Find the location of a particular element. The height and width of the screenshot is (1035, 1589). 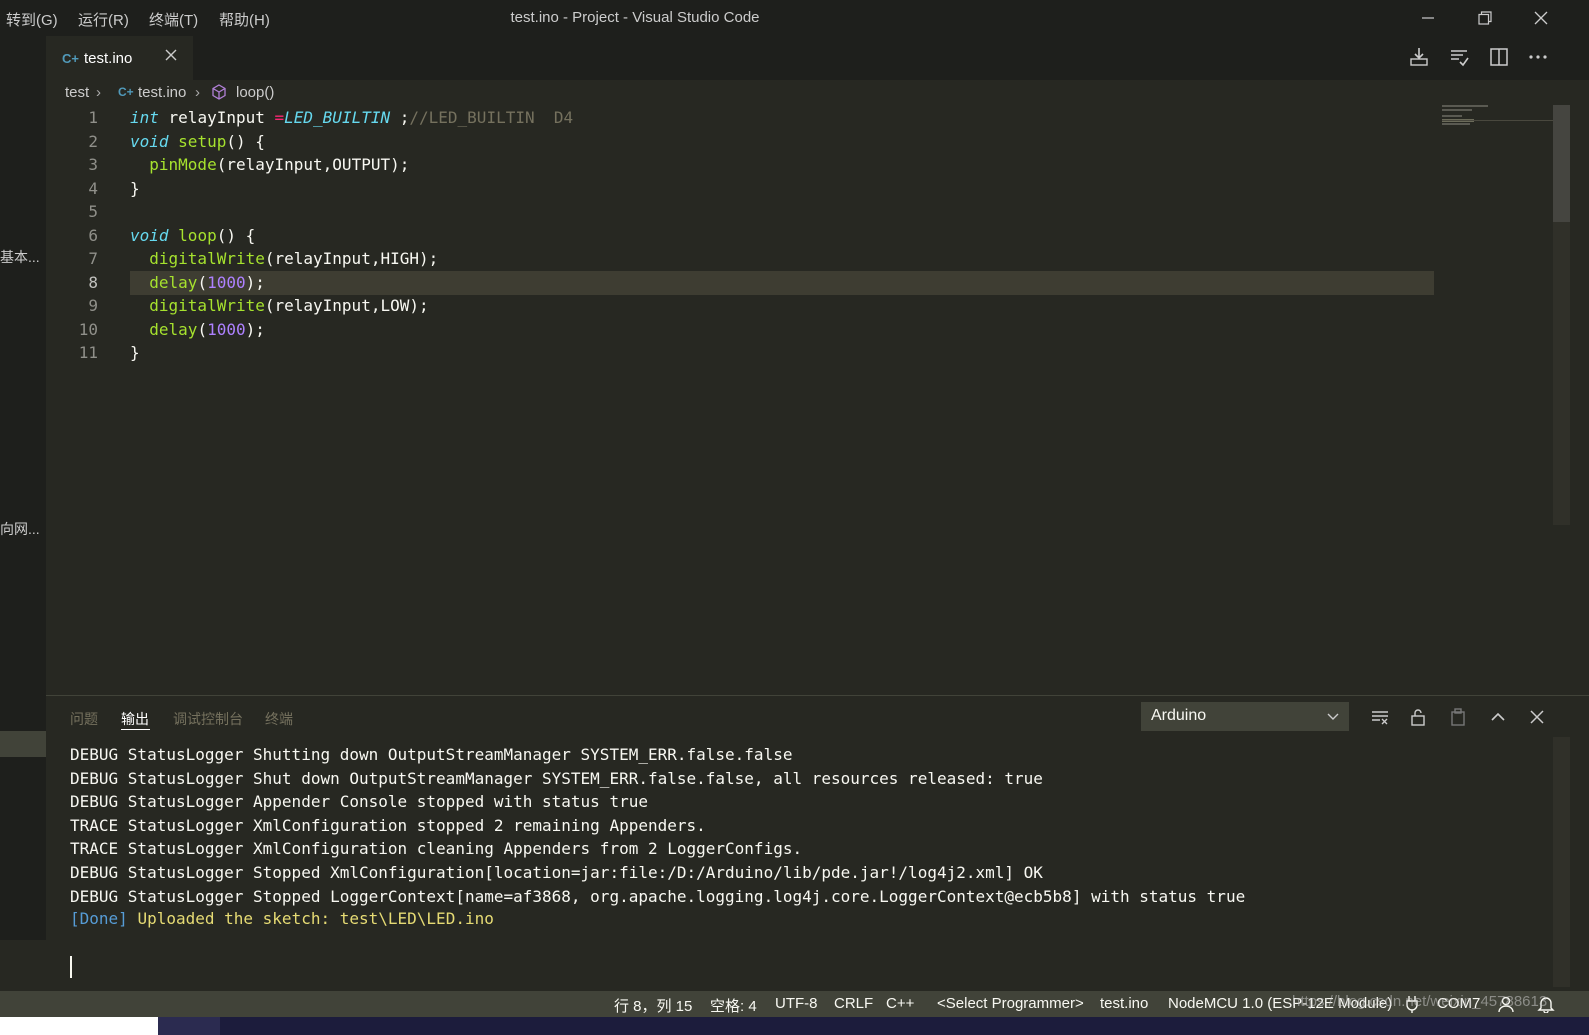

code-token: (relayInput,OUTPUT); is located at coordinates (313, 164).